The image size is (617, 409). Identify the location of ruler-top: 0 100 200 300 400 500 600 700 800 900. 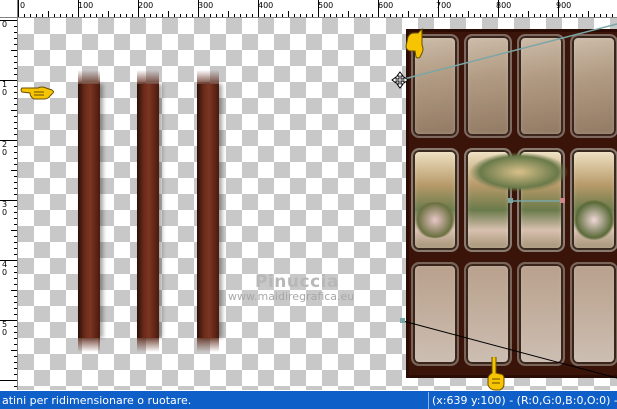
(308, 9).